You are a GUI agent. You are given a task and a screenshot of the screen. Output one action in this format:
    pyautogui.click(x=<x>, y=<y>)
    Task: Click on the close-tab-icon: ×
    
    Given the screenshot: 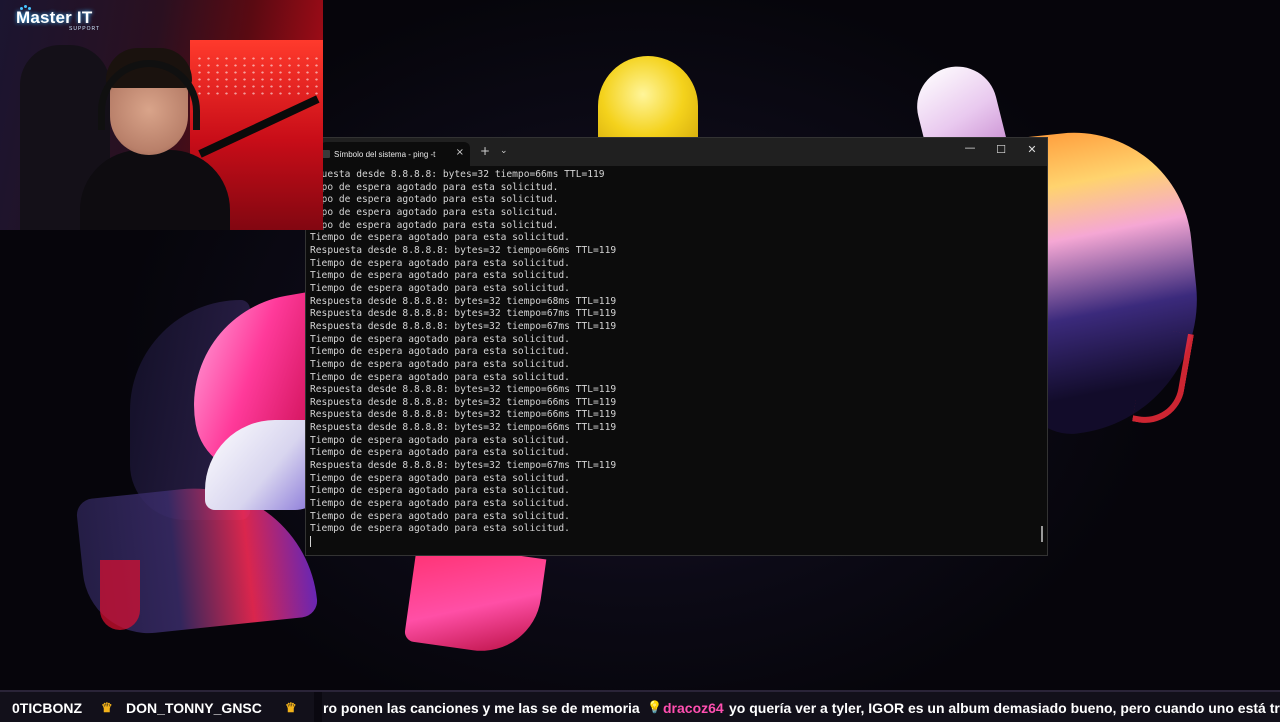 What is the action you would take?
    pyautogui.click(x=460, y=152)
    